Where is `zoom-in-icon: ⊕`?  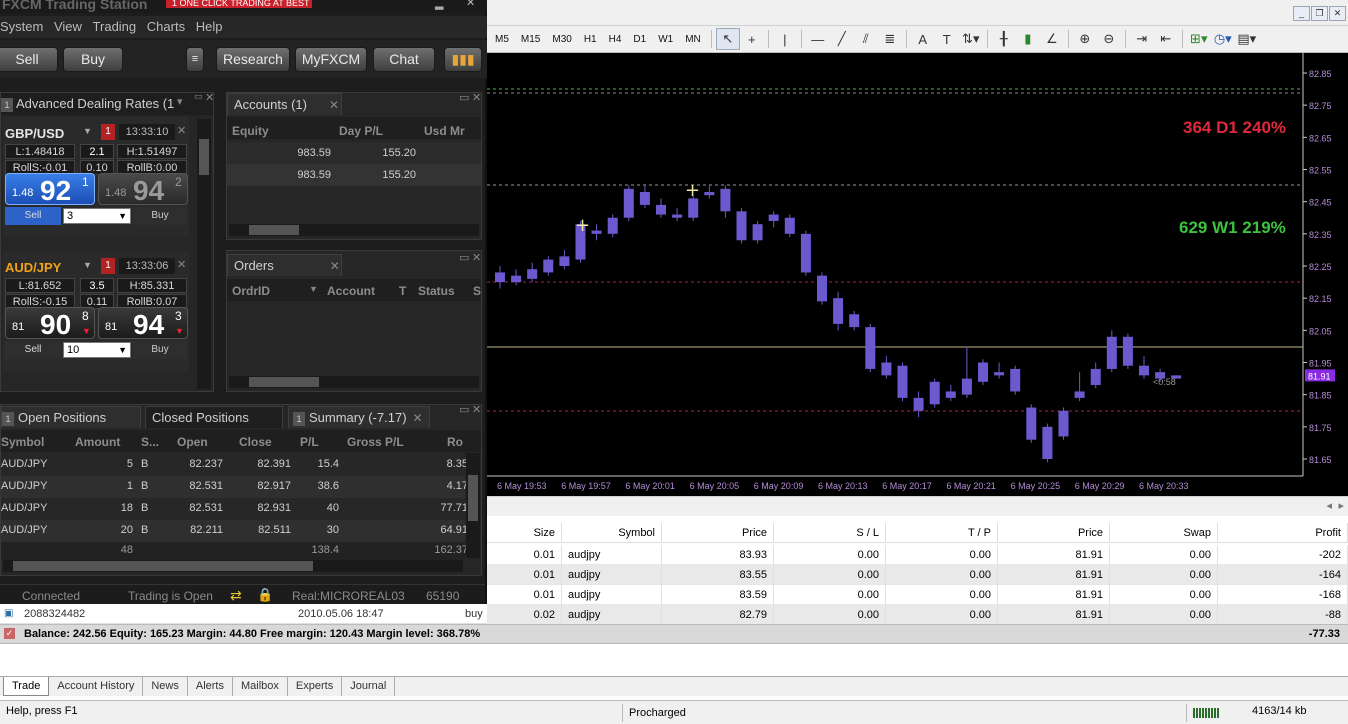
zoom-in-icon: ⊕ is located at coordinates (1085, 39).